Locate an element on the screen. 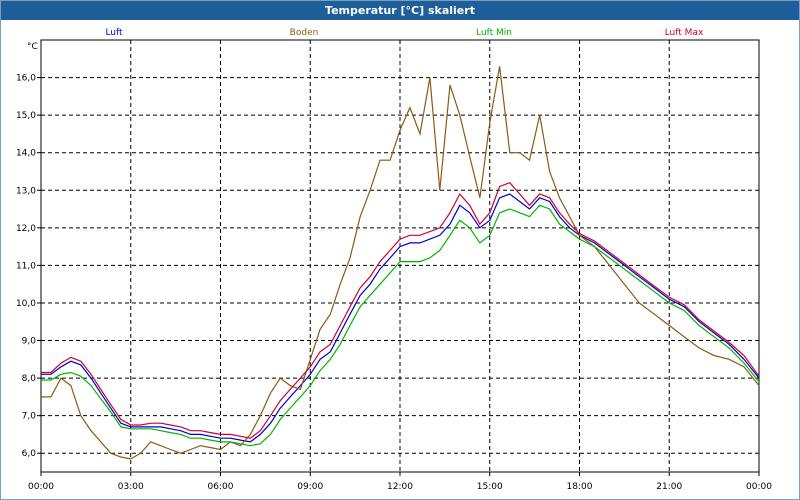  x-tick-time-label: 12:00 is located at coordinates (400, 487).